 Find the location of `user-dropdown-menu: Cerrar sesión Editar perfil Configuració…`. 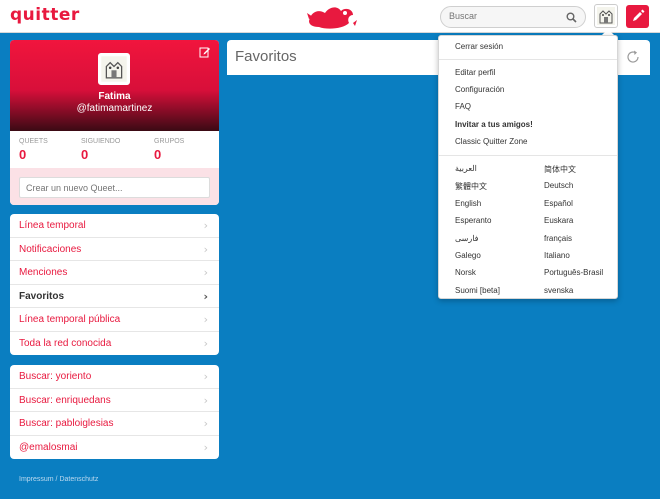

user-dropdown-menu: Cerrar sesión Editar perfil Configuració… is located at coordinates (528, 167).